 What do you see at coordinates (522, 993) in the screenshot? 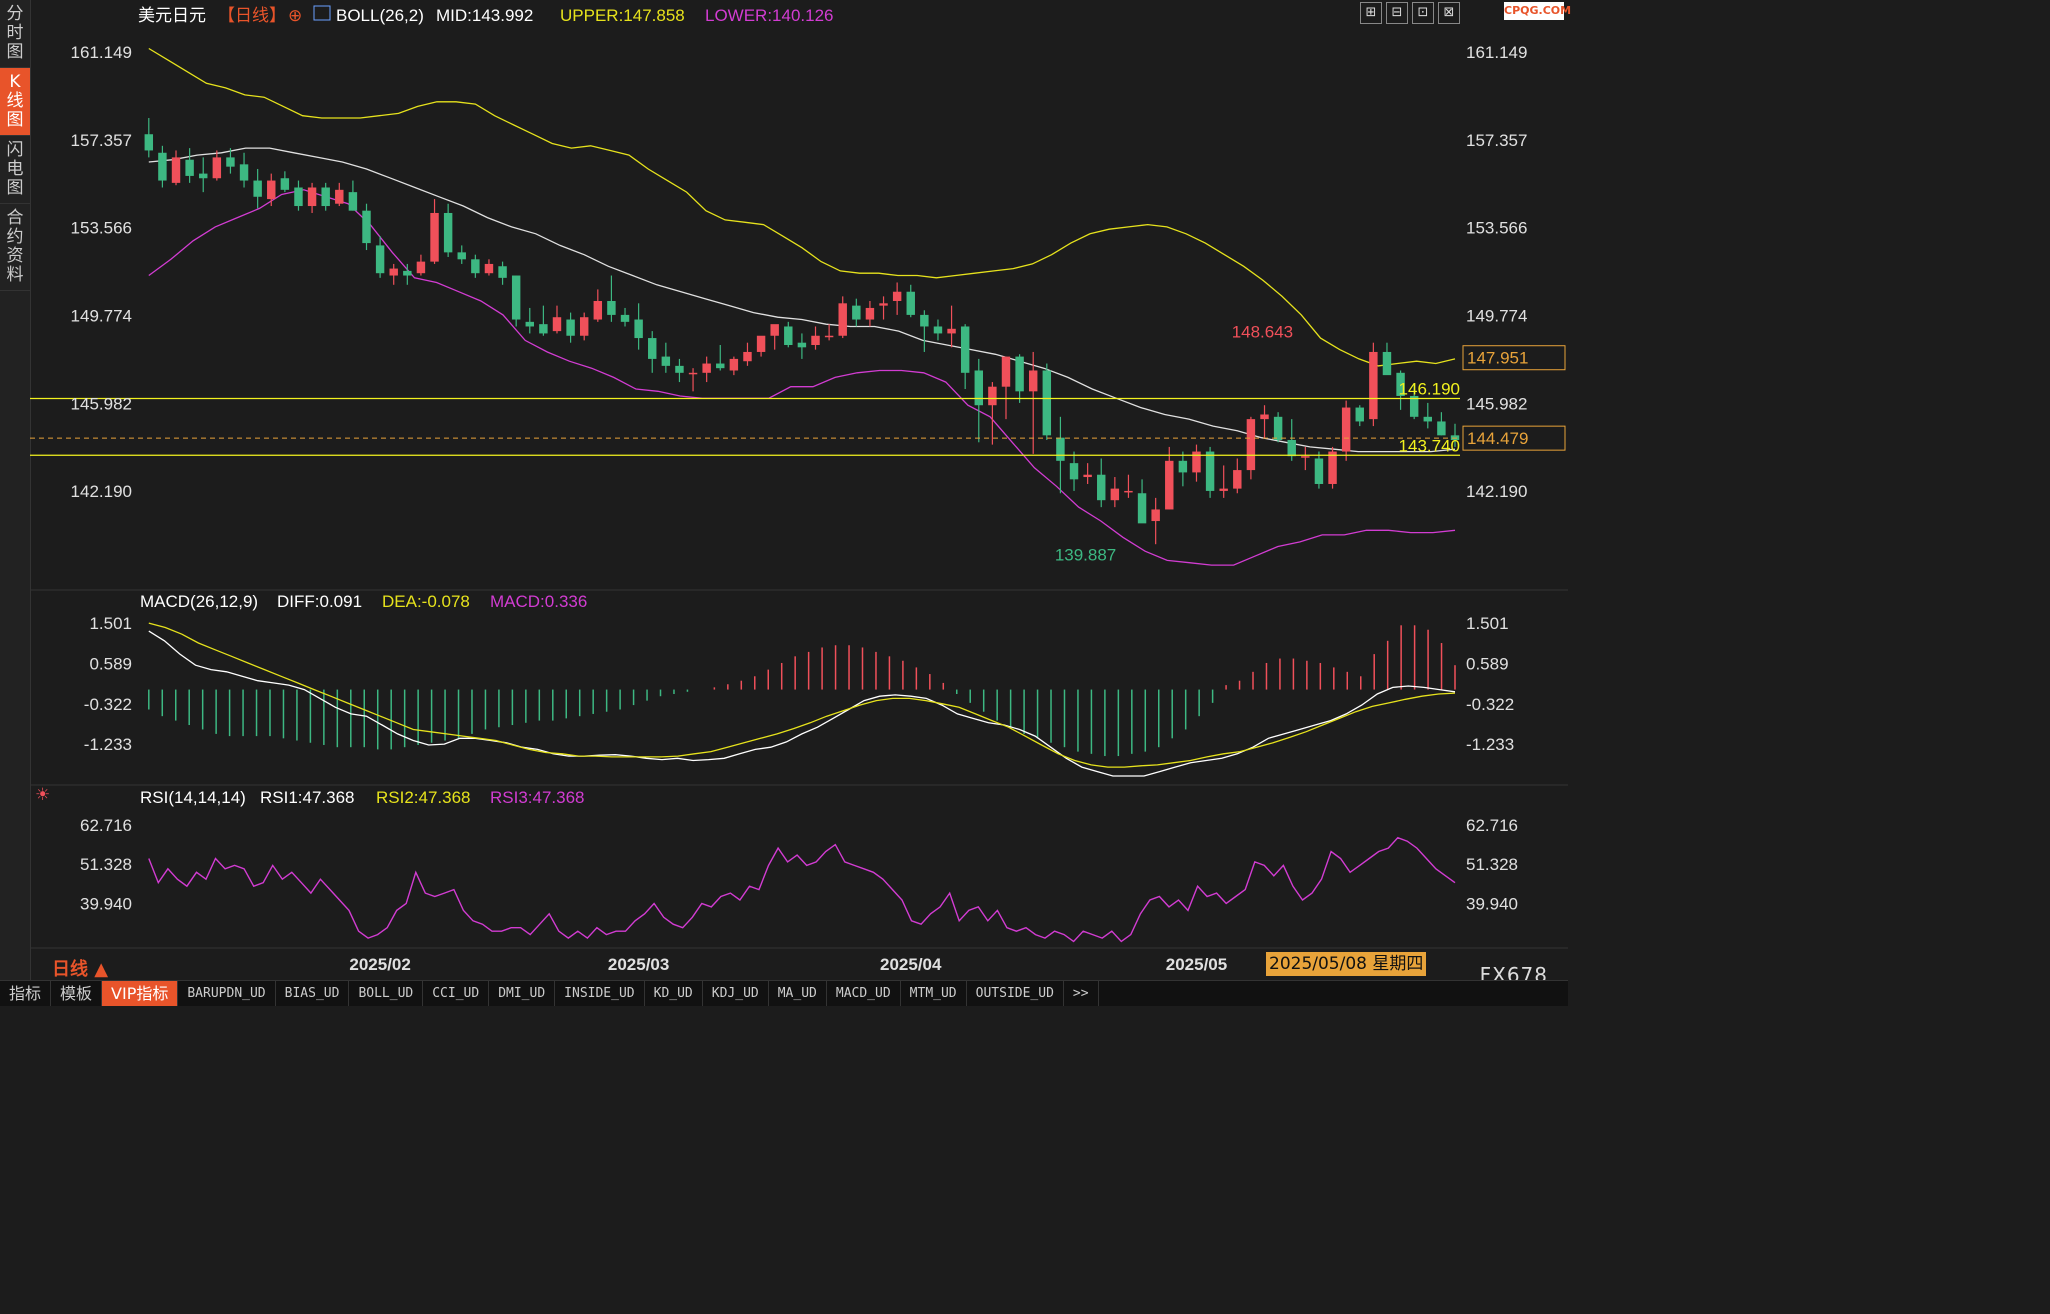
I see `tab-dmi: DMI_UD` at bounding box center [522, 993].